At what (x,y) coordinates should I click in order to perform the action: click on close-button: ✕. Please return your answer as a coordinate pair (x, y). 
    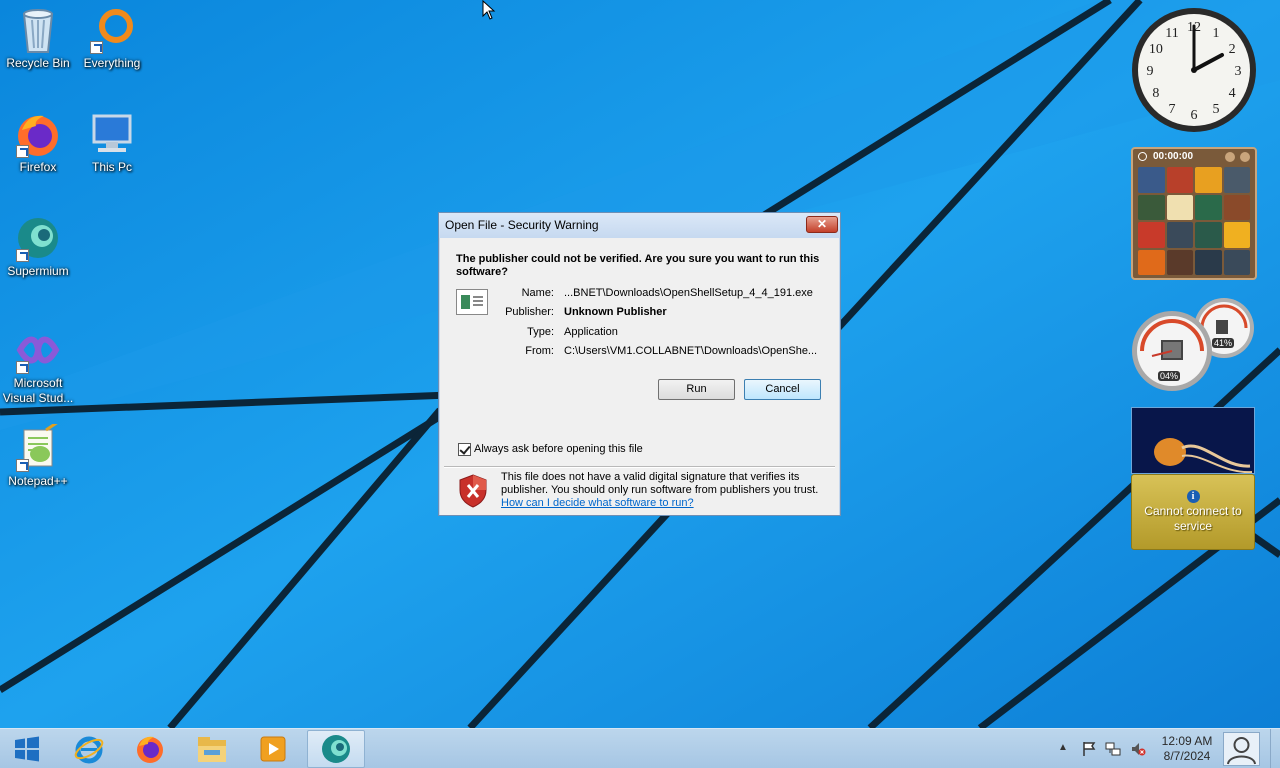
    Looking at the image, I should click on (822, 224).